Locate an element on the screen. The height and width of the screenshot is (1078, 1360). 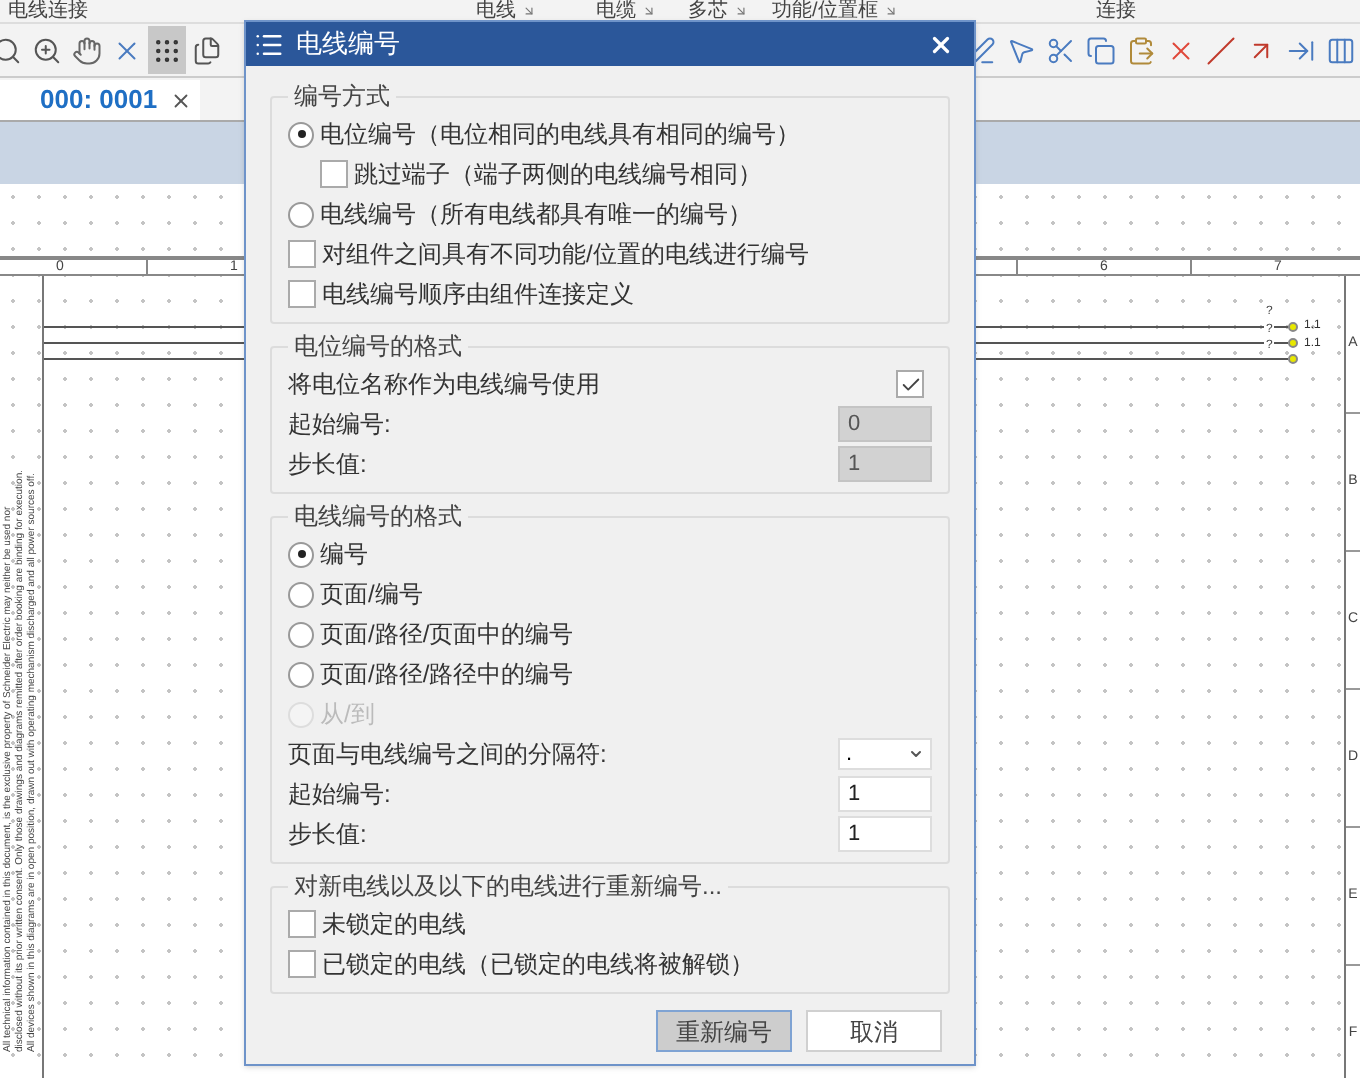
option-label: 电线编号顺序由组件连接定义 is located at coordinates (478, 295).